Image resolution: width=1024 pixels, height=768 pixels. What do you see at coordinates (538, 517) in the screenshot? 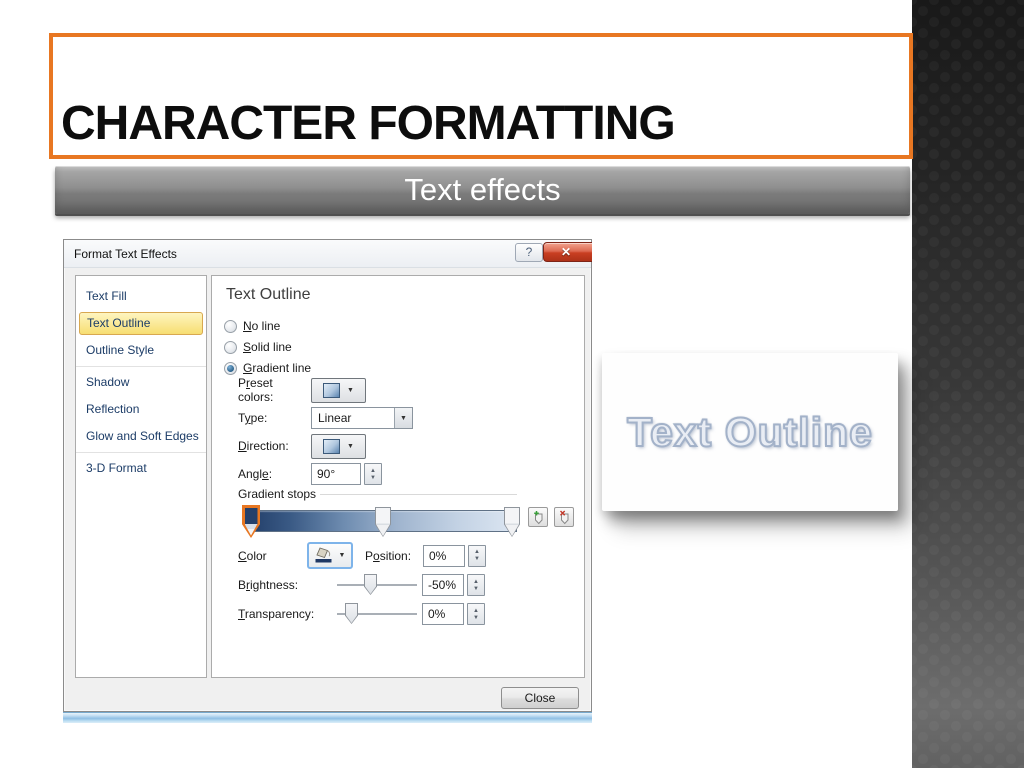
I see `add-gradient-stop-button` at bounding box center [538, 517].